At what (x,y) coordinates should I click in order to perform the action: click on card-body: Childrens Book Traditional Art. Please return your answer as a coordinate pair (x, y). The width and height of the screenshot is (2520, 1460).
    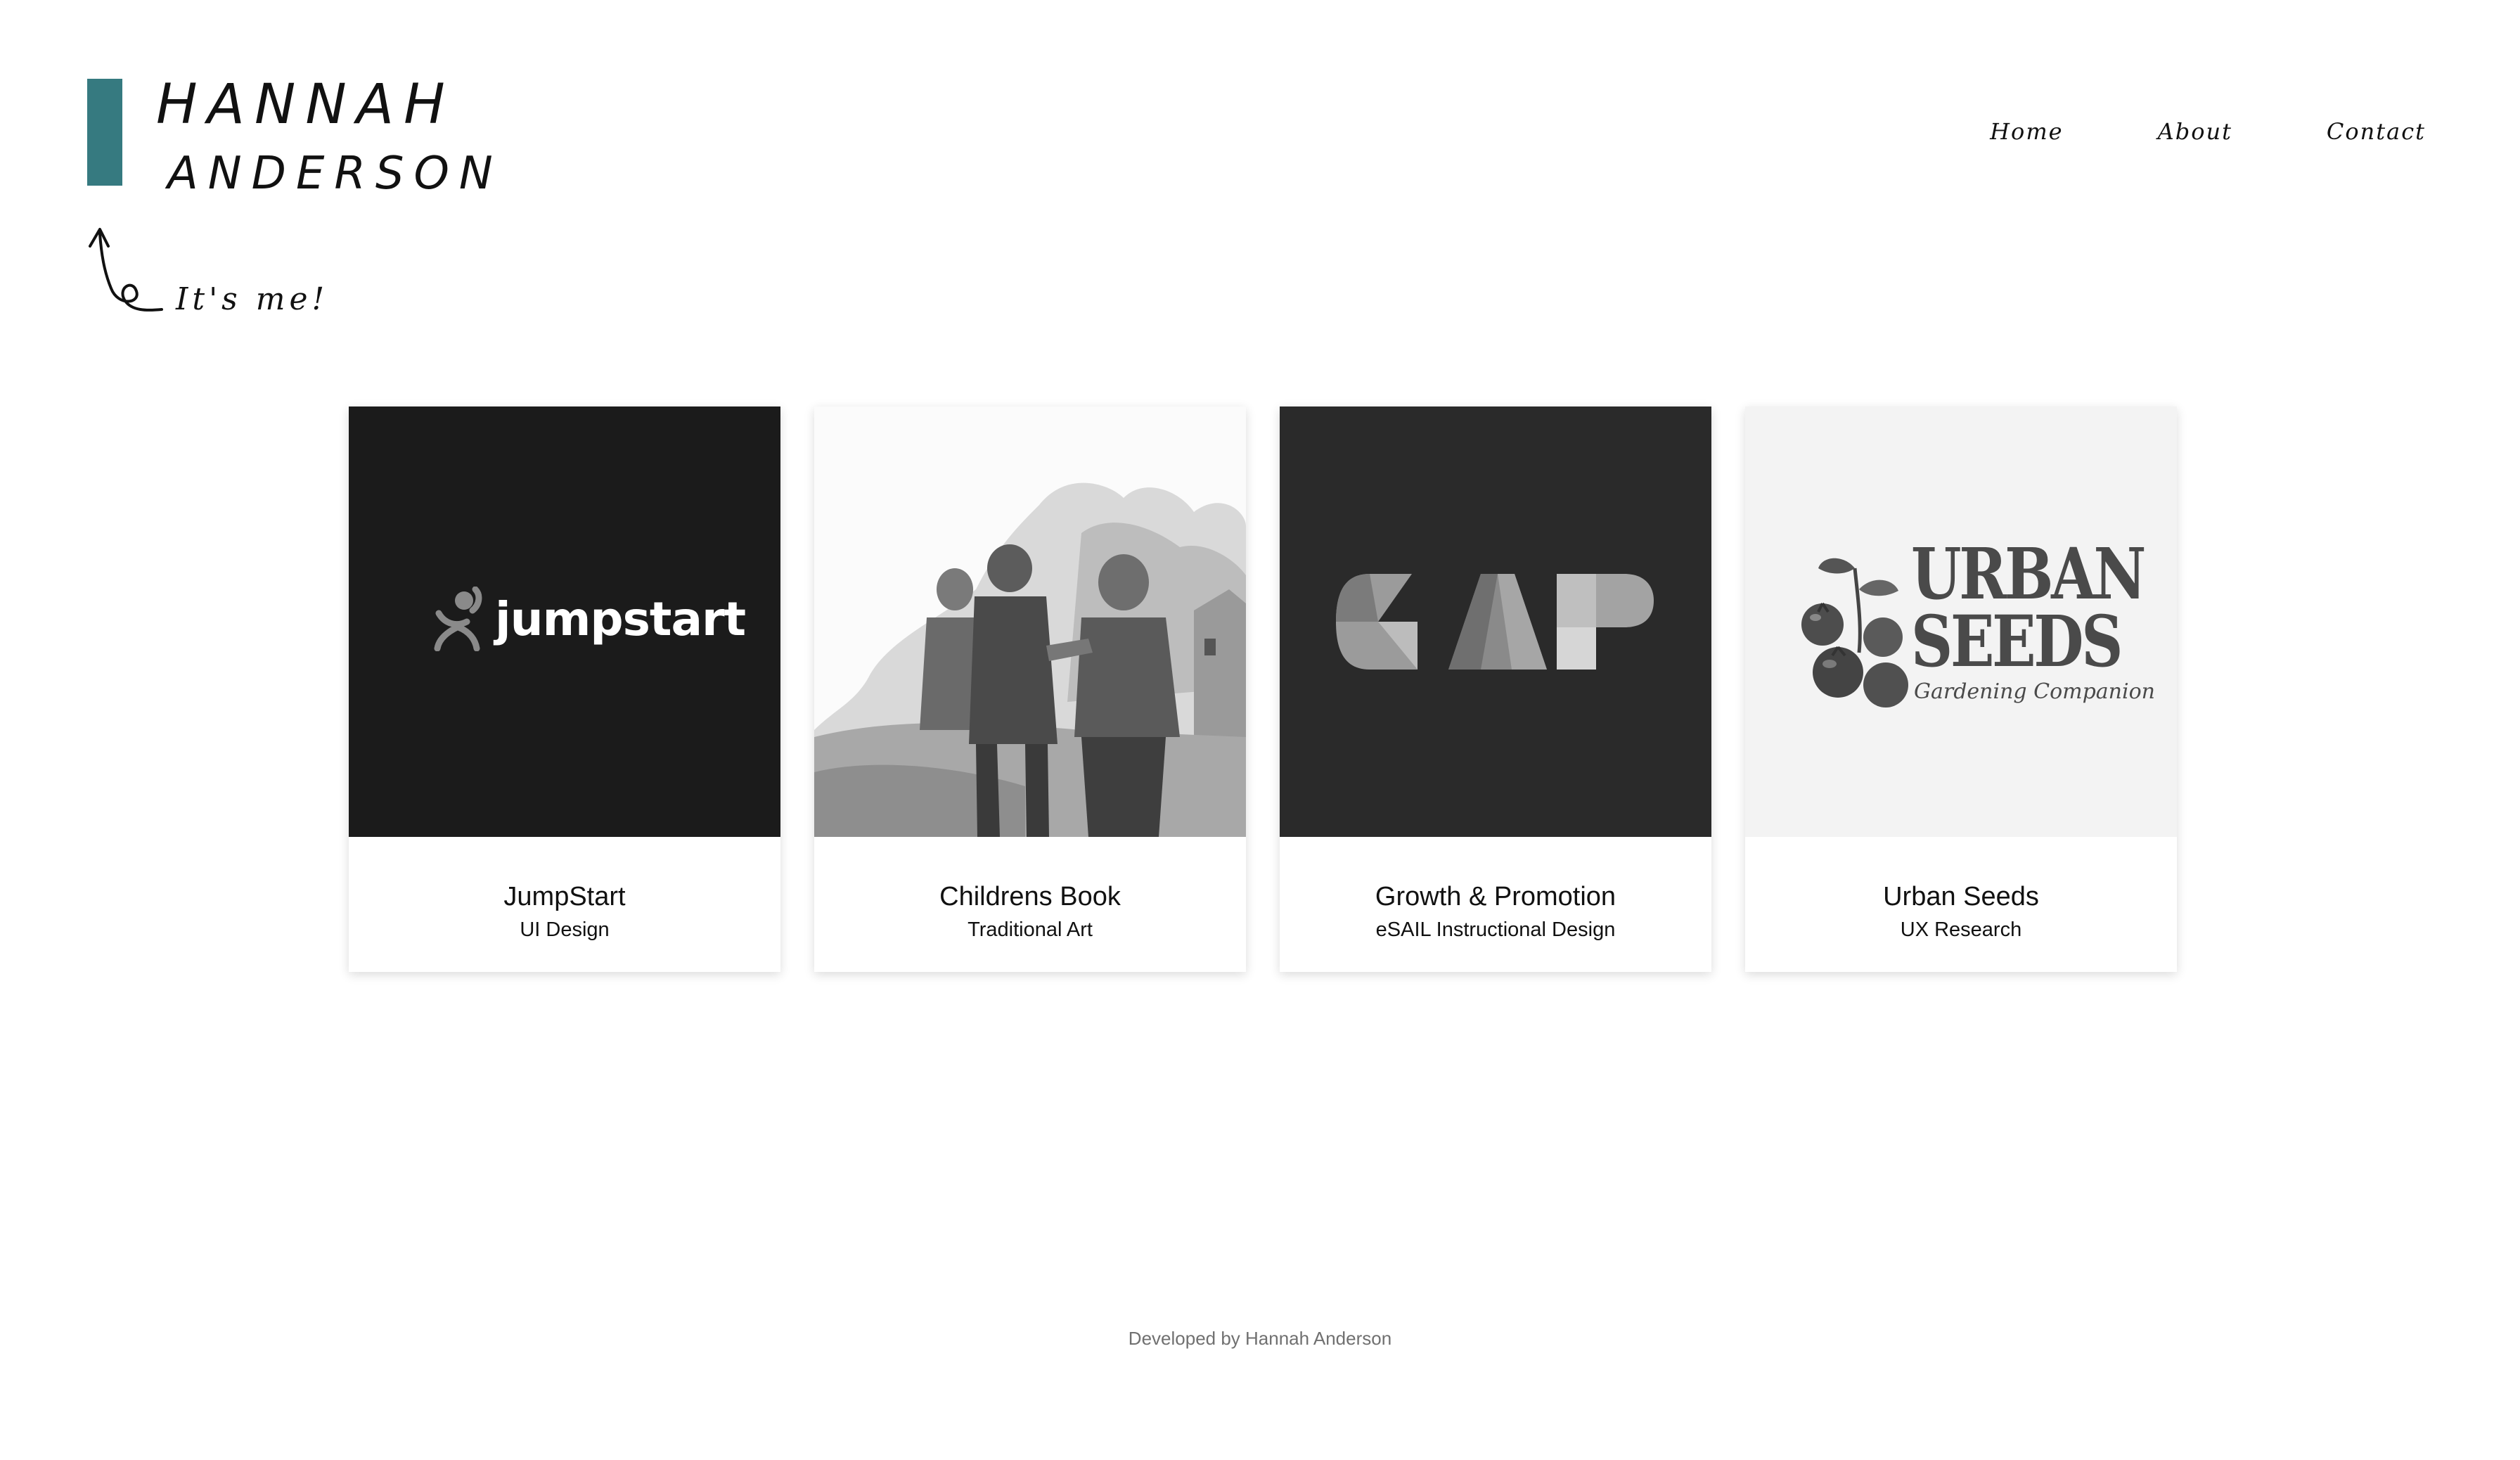
    Looking at the image, I should click on (1030, 904).